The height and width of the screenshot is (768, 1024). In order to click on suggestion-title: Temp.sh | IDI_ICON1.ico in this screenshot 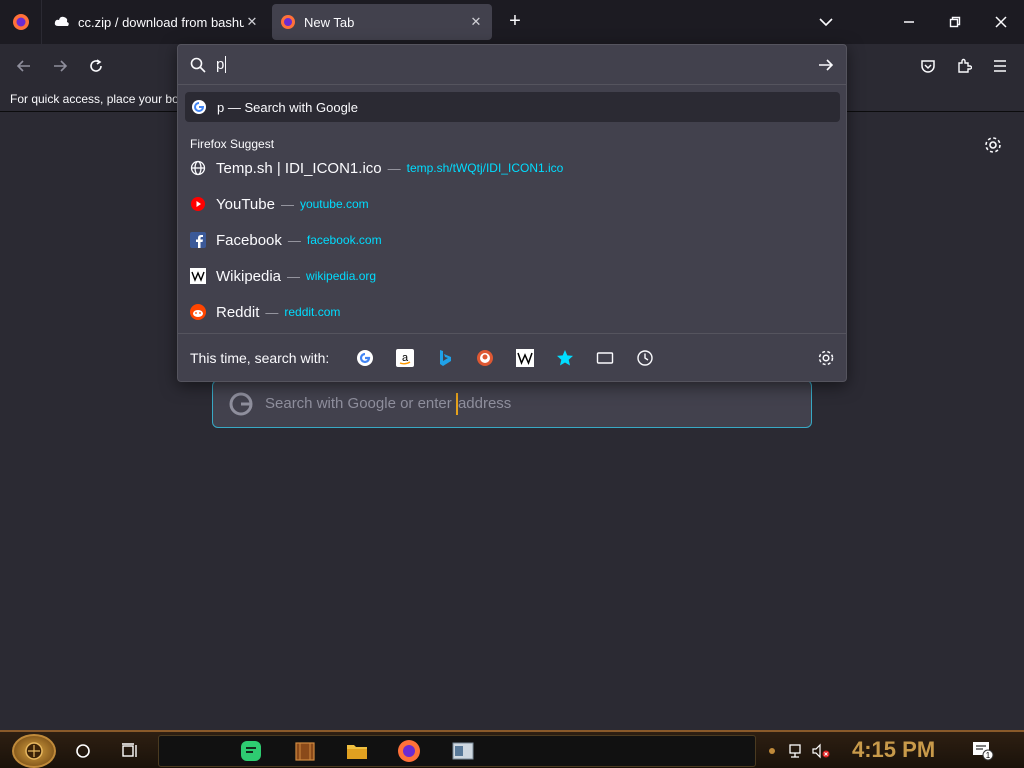, I will do `click(299, 168)`.